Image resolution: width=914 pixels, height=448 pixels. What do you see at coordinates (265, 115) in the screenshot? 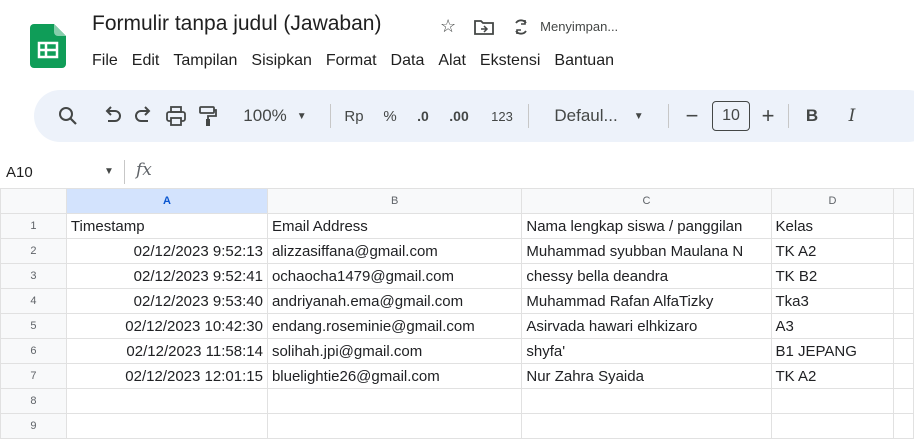
I see `zoom-value: 100%` at bounding box center [265, 115].